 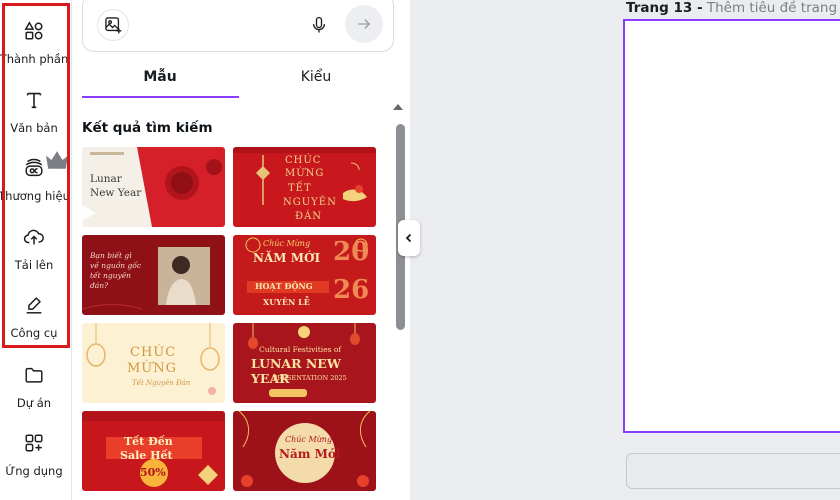 What do you see at coordinates (309, 216) in the screenshot?
I see `template-title: ĐÁN` at bounding box center [309, 216].